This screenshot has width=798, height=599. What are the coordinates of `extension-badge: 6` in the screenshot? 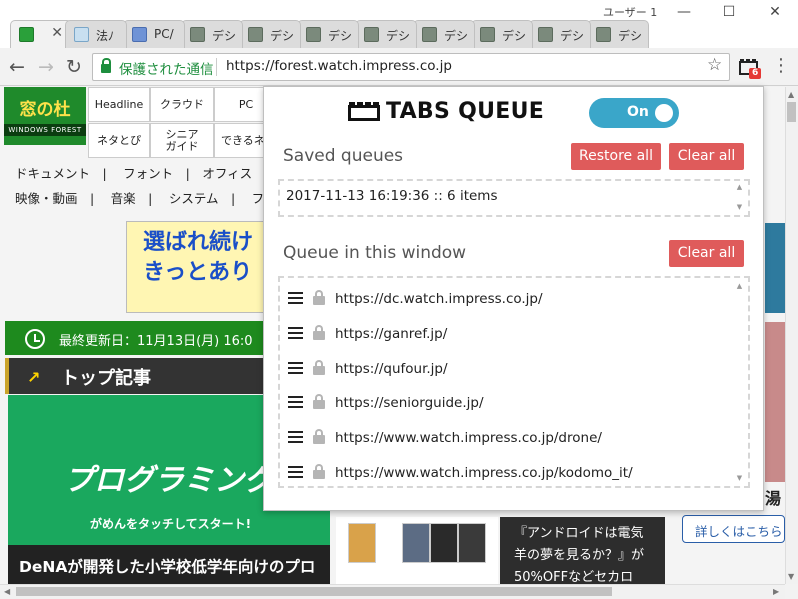 It's located at (755, 73).